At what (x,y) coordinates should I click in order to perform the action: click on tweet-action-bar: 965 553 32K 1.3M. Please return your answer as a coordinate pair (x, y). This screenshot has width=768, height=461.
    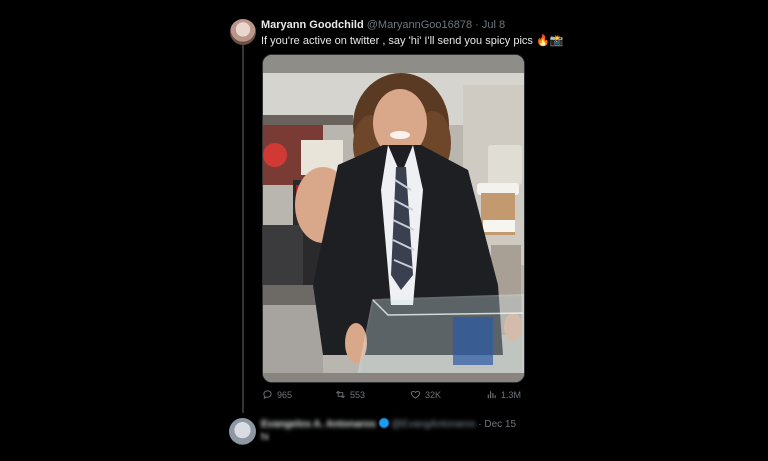
    Looking at the image, I should click on (392, 396).